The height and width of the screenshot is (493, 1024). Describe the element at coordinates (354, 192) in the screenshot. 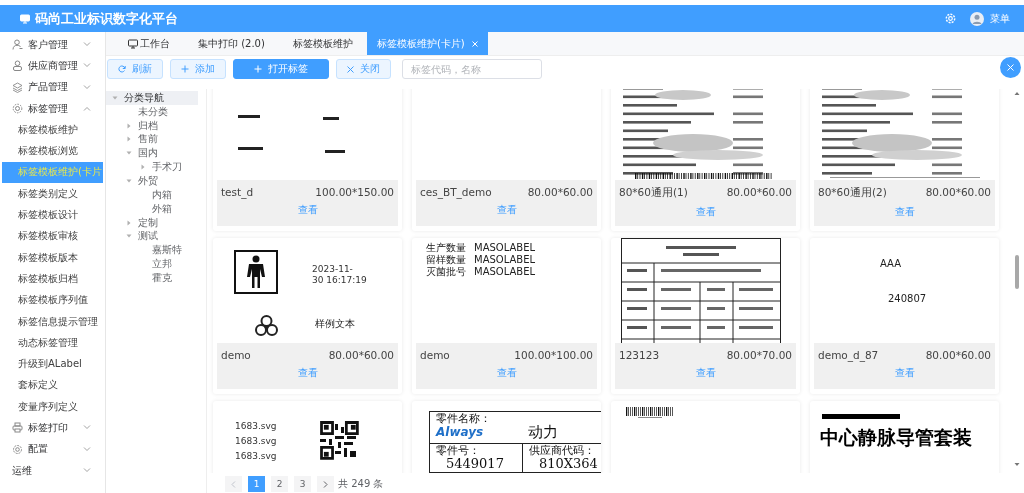

I see `template-size: 100.00*150.00` at that location.